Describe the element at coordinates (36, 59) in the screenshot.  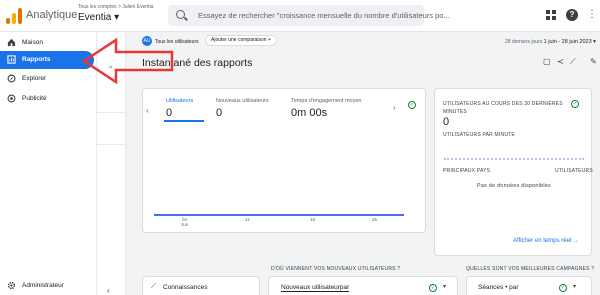
I see `sidebar-item-label: Rapports` at that location.